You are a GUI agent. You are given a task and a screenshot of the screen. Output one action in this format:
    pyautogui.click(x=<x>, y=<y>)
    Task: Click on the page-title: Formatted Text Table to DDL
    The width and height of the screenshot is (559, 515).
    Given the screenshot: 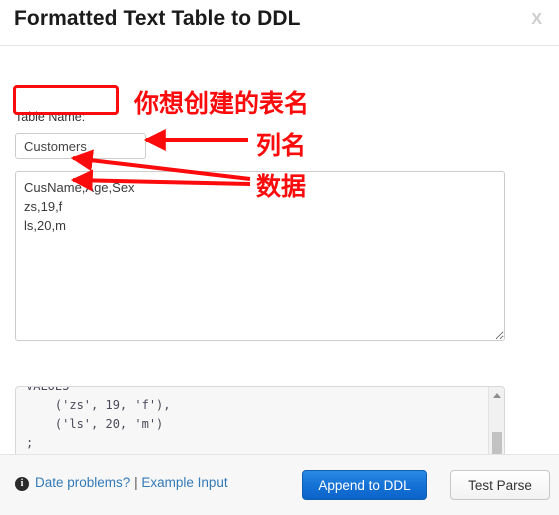 What is the action you would take?
    pyautogui.click(x=157, y=18)
    